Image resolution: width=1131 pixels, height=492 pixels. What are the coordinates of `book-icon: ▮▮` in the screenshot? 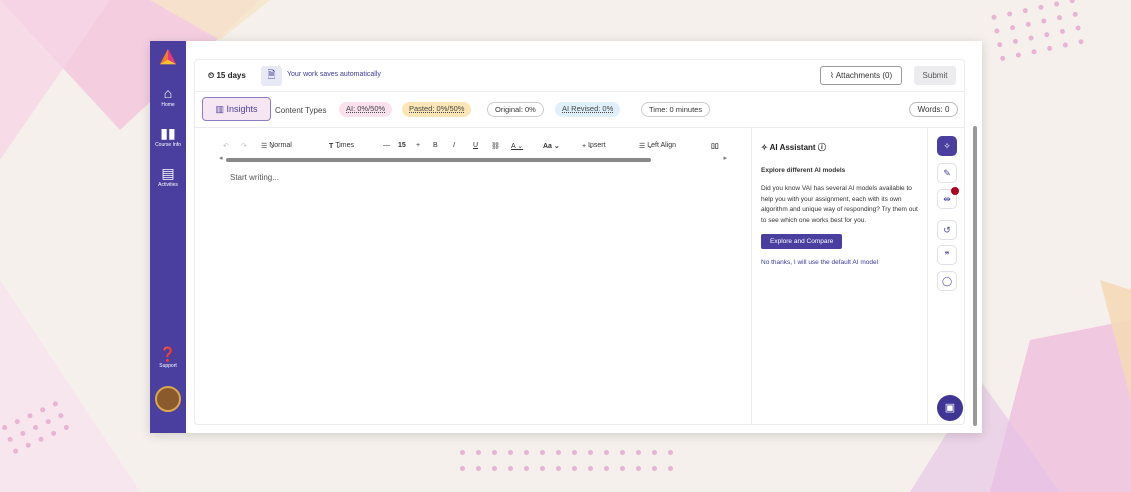 It's located at (168, 133).